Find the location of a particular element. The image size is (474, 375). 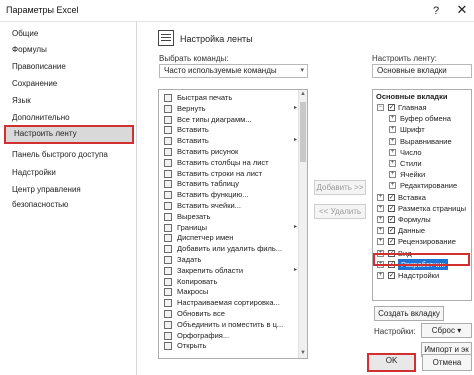

command-item: Вернуть ▸ is located at coordinates (231, 108).